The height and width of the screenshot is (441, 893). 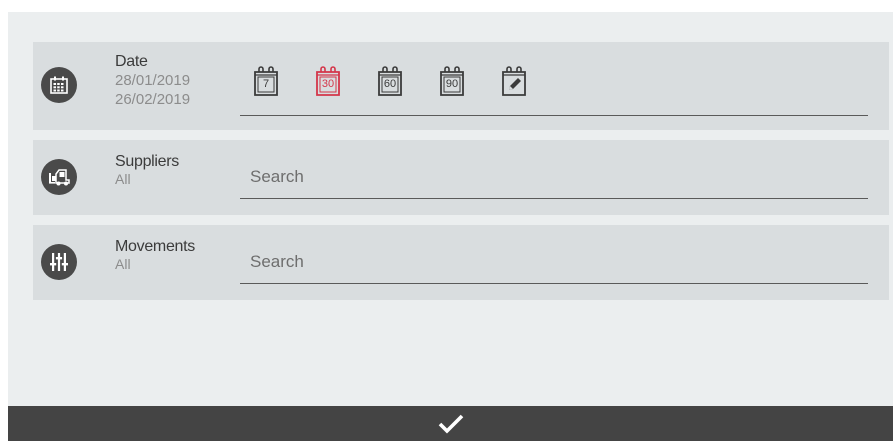 I want to click on suppliers-value: All, so click(x=123, y=179).